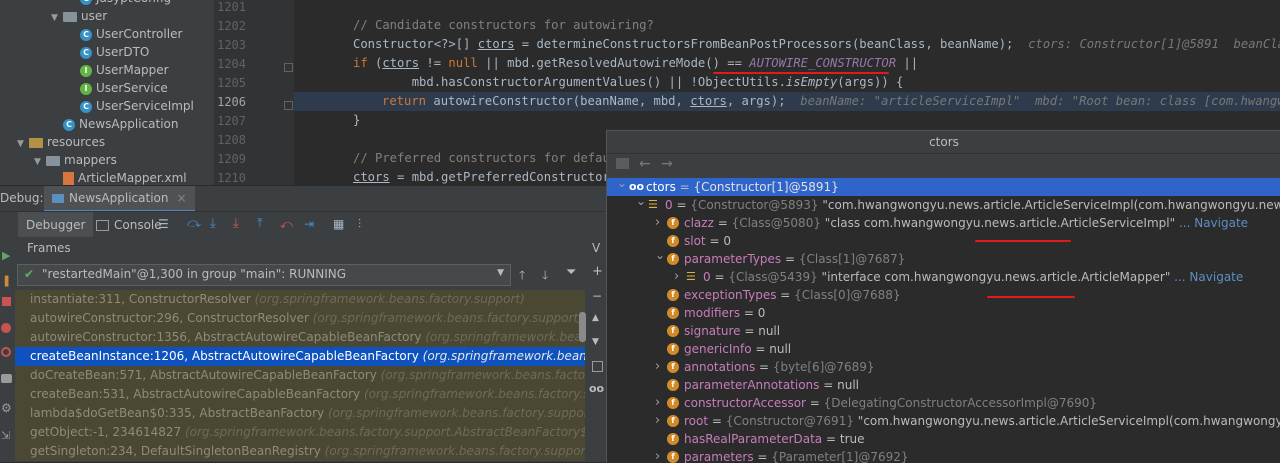 This screenshot has height=463, width=1280. What do you see at coordinates (86, 88) in the screenshot?
I see `interface-icon: I` at bounding box center [86, 88].